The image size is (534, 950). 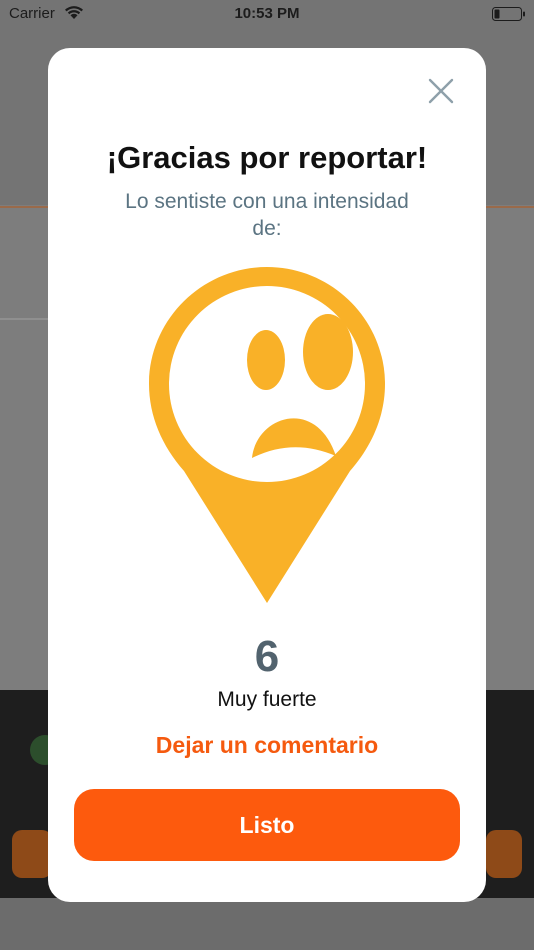 I want to click on close-button, so click(x=441, y=91).